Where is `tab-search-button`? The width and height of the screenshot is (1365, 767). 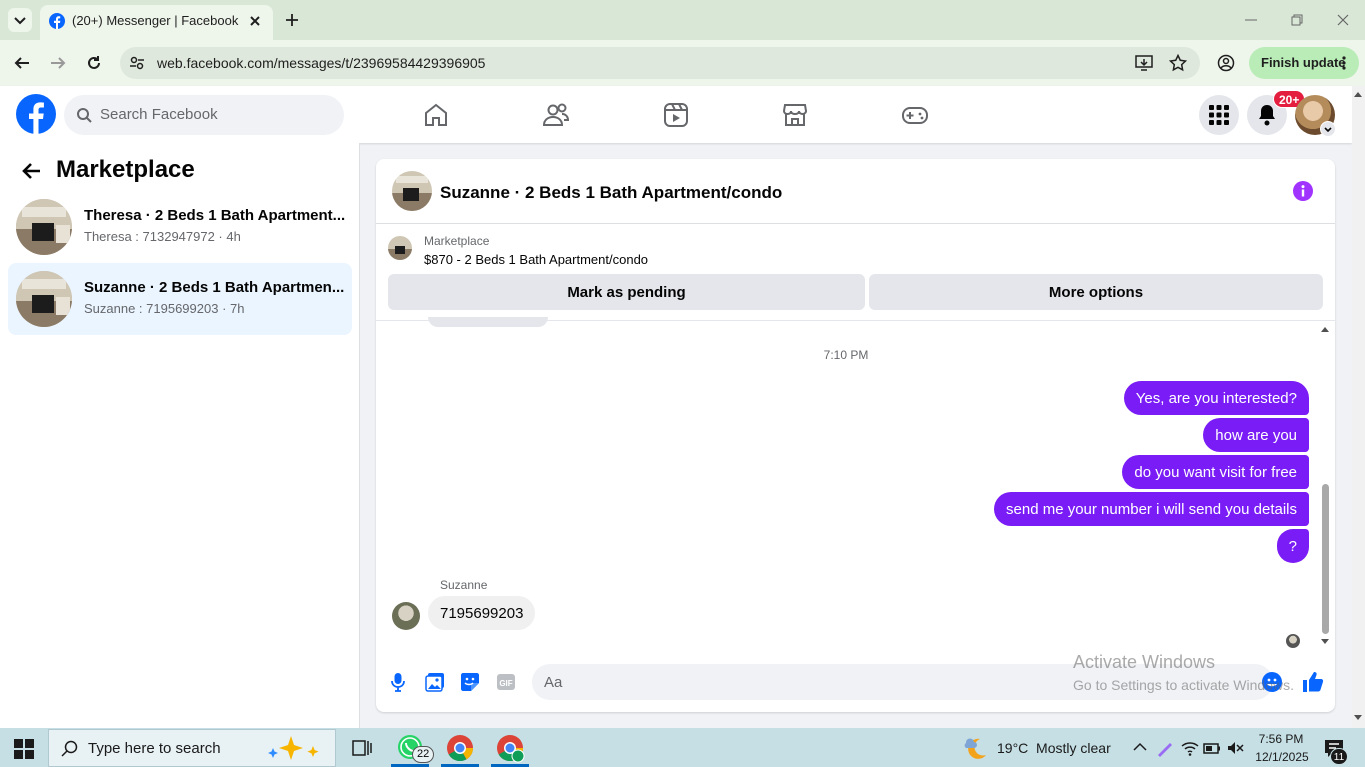
tab-search-button is located at coordinates (20, 20).